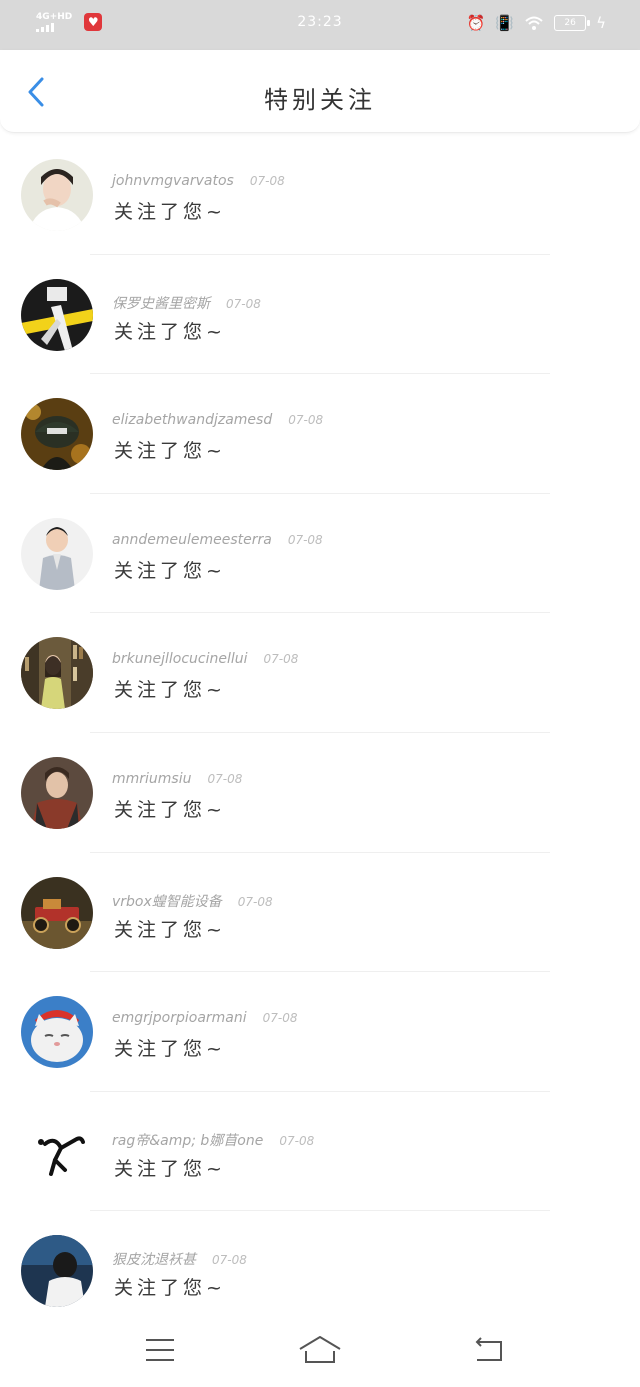 The image size is (640, 1387). What do you see at coordinates (187, 1140) in the screenshot?
I see `user-name: rag帝&amp; b娜苜one` at bounding box center [187, 1140].